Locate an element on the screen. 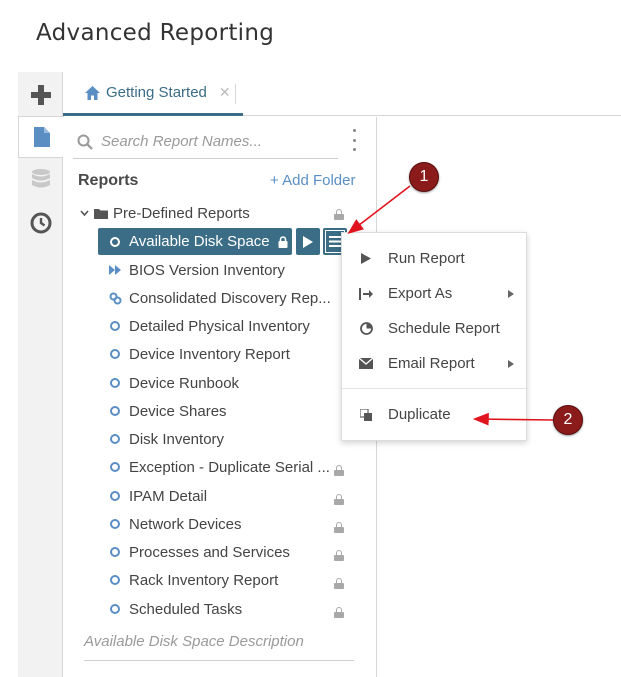  list-item: Detailed Physical Inventory is located at coordinates (209, 326).